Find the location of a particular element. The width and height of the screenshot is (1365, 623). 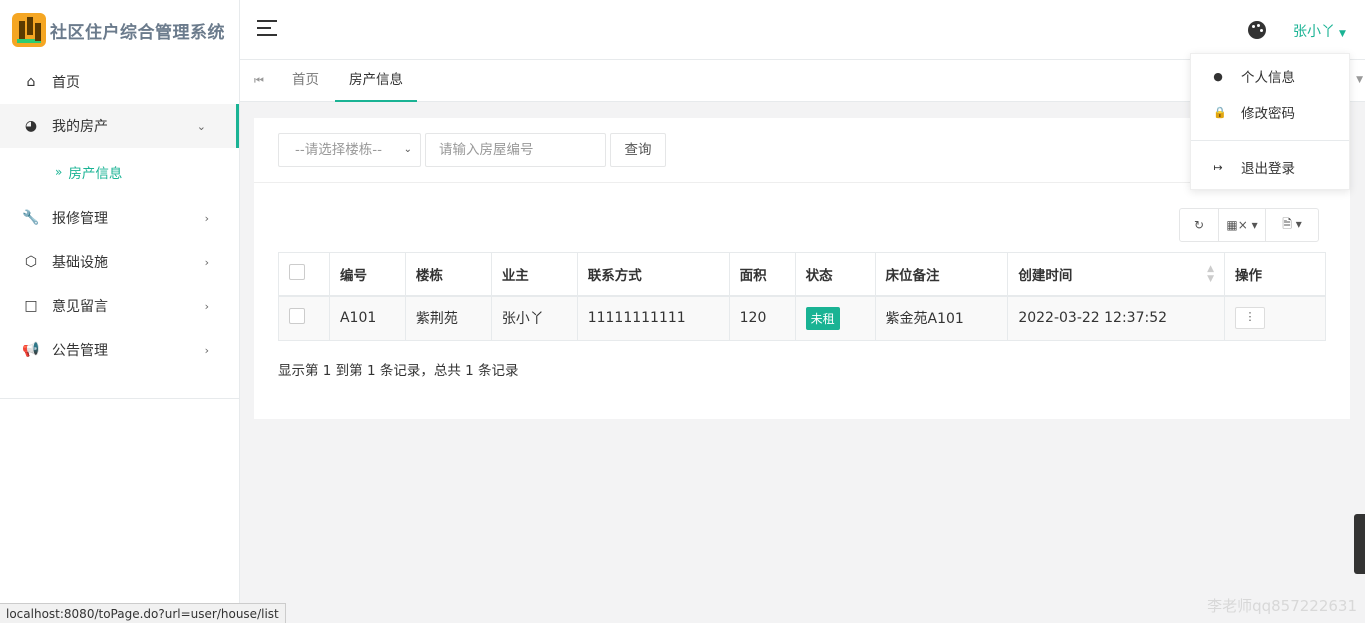

menu-item-label: 退出登录 is located at coordinates (1268, 169).